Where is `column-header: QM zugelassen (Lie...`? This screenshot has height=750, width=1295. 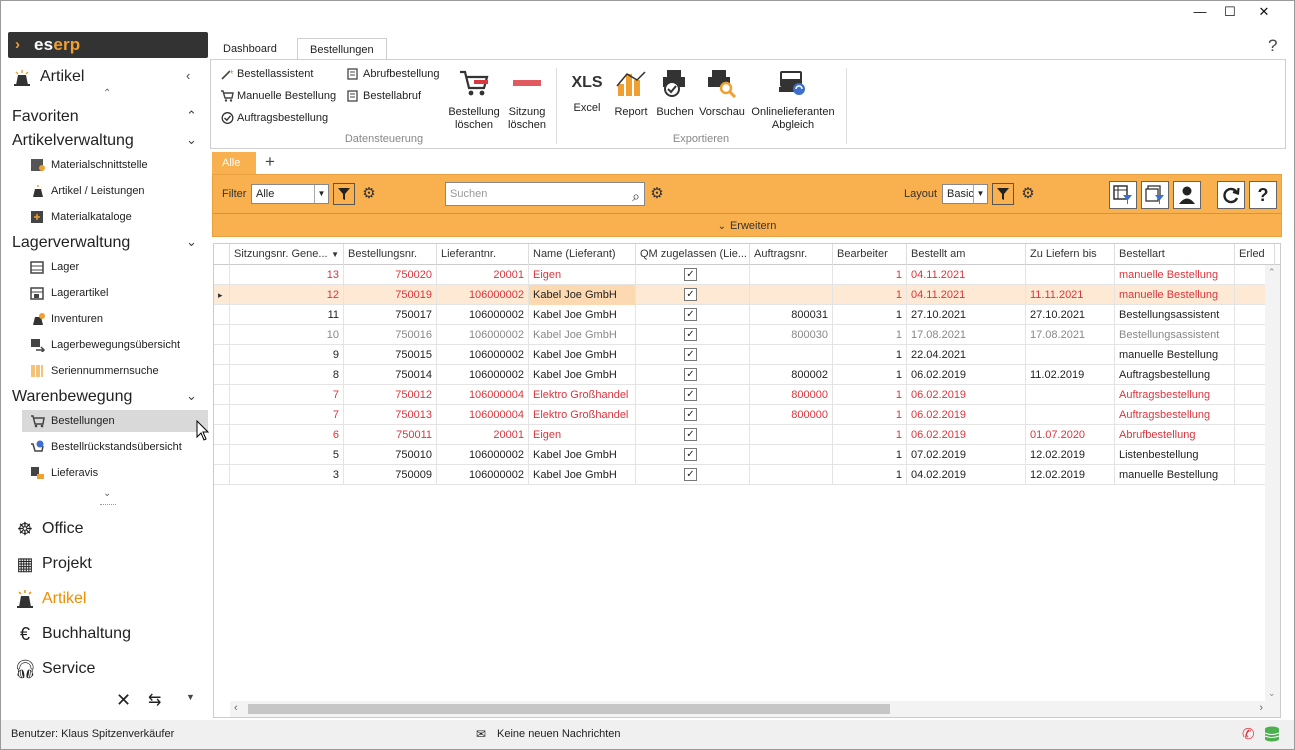
column-header: QM zugelassen (Lie... is located at coordinates (693, 254).